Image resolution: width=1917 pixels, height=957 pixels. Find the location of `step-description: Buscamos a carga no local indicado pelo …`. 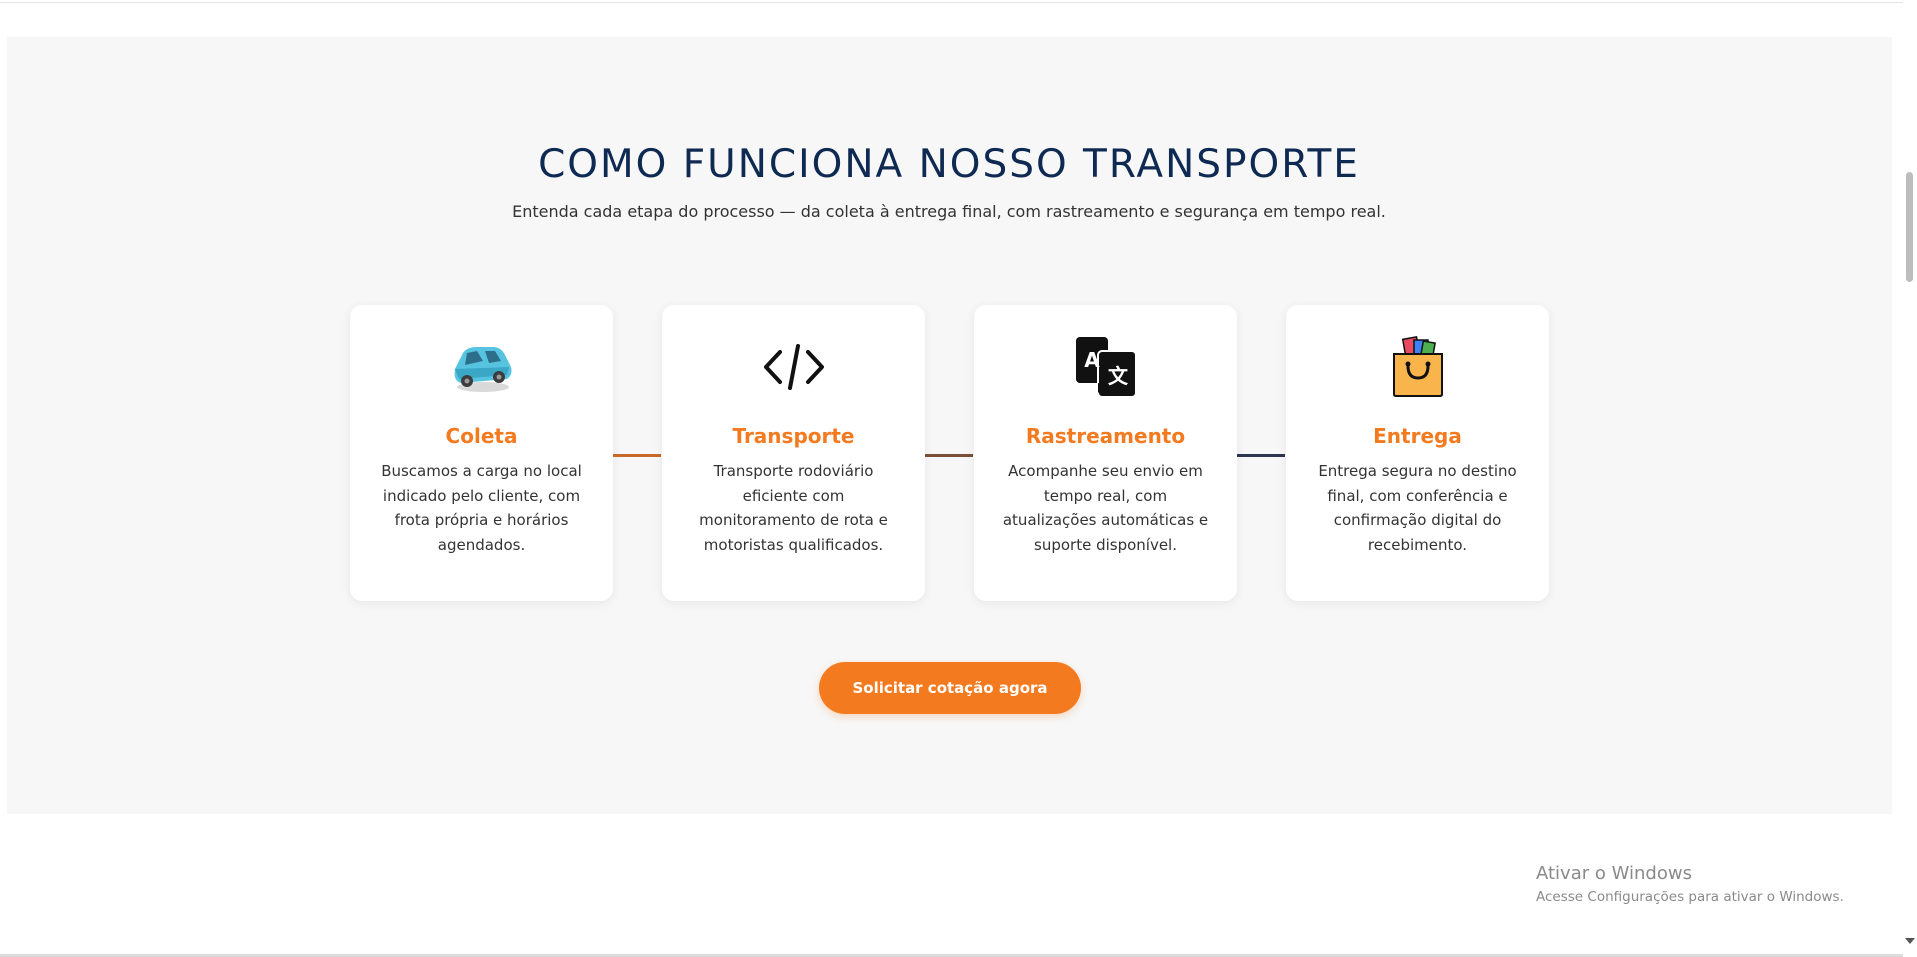

step-description: Buscamos a carga no local indicado pelo … is located at coordinates (481, 508).